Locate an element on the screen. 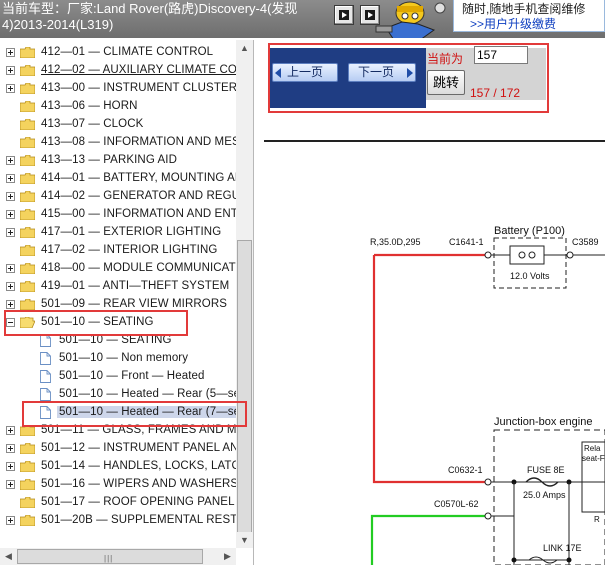  tree-item: 417—02 — INTERIOR LIGHTING is located at coordinates (118, 251).